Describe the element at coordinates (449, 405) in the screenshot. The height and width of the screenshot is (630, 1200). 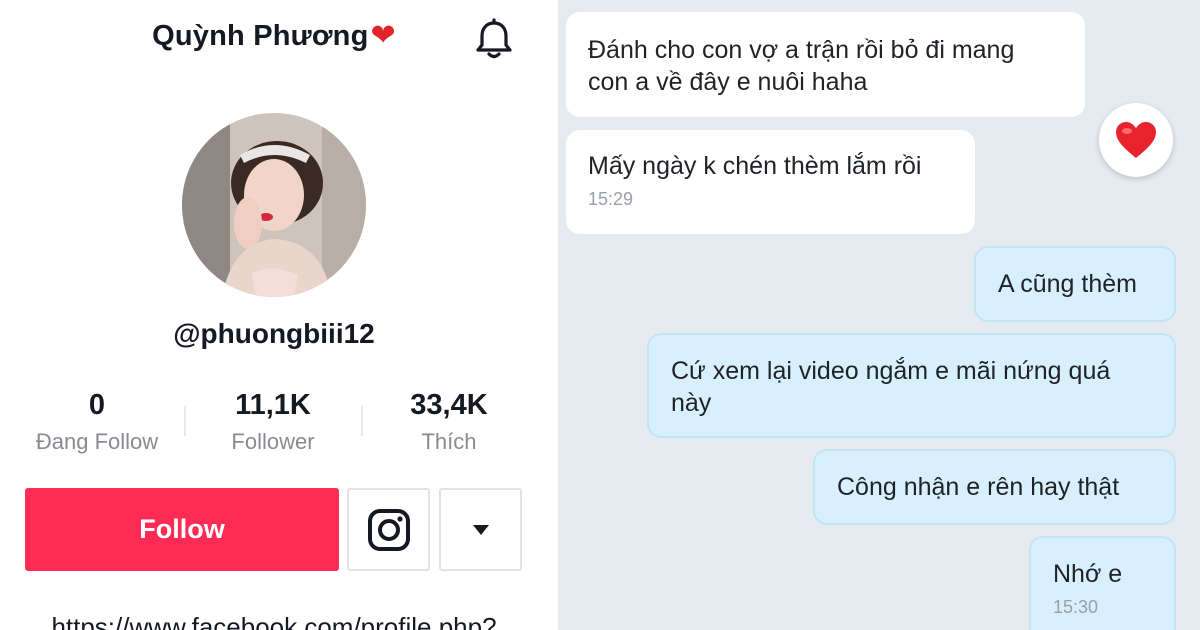
I see `stat-likes-value: 33,4K` at that location.